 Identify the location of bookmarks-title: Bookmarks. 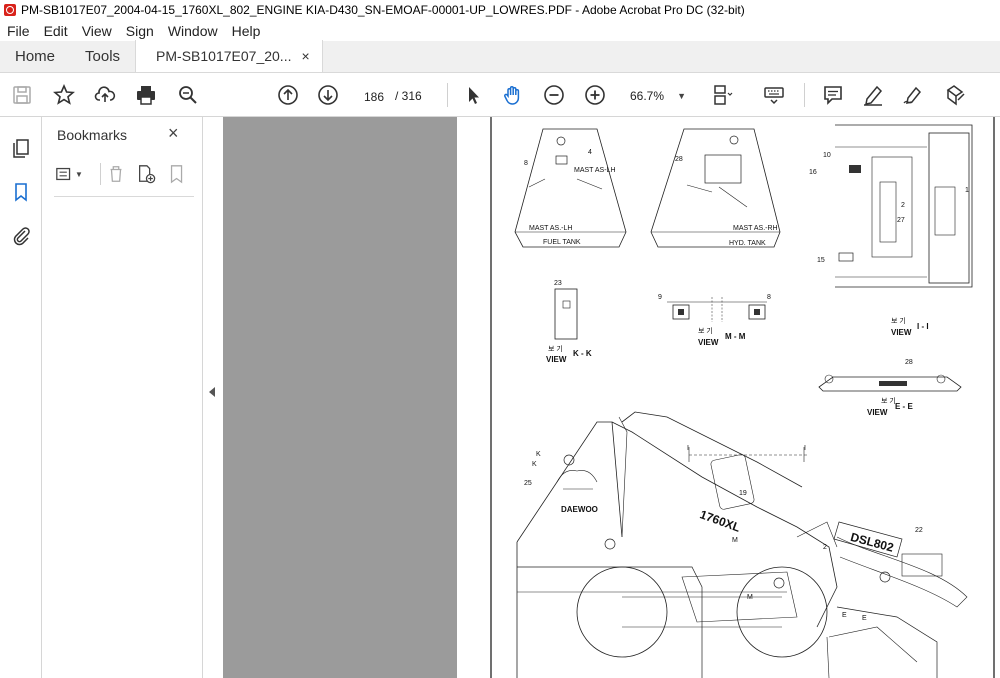
(92, 135).